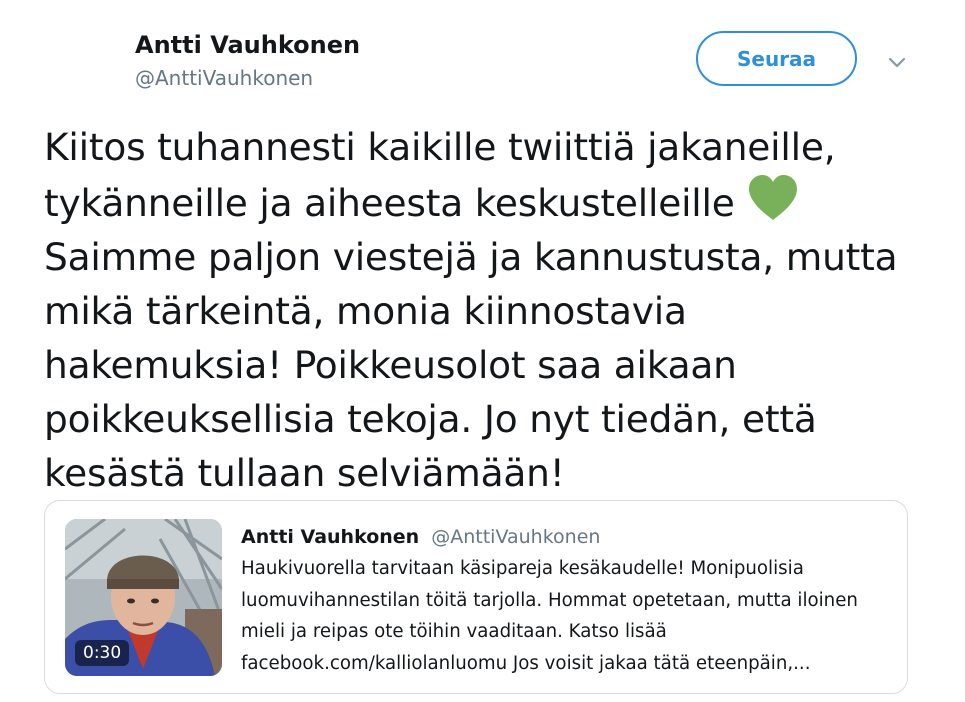 This screenshot has height=702, width=965. I want to click on author-handle: @AnttiVauhkonen, so click(224, 78).